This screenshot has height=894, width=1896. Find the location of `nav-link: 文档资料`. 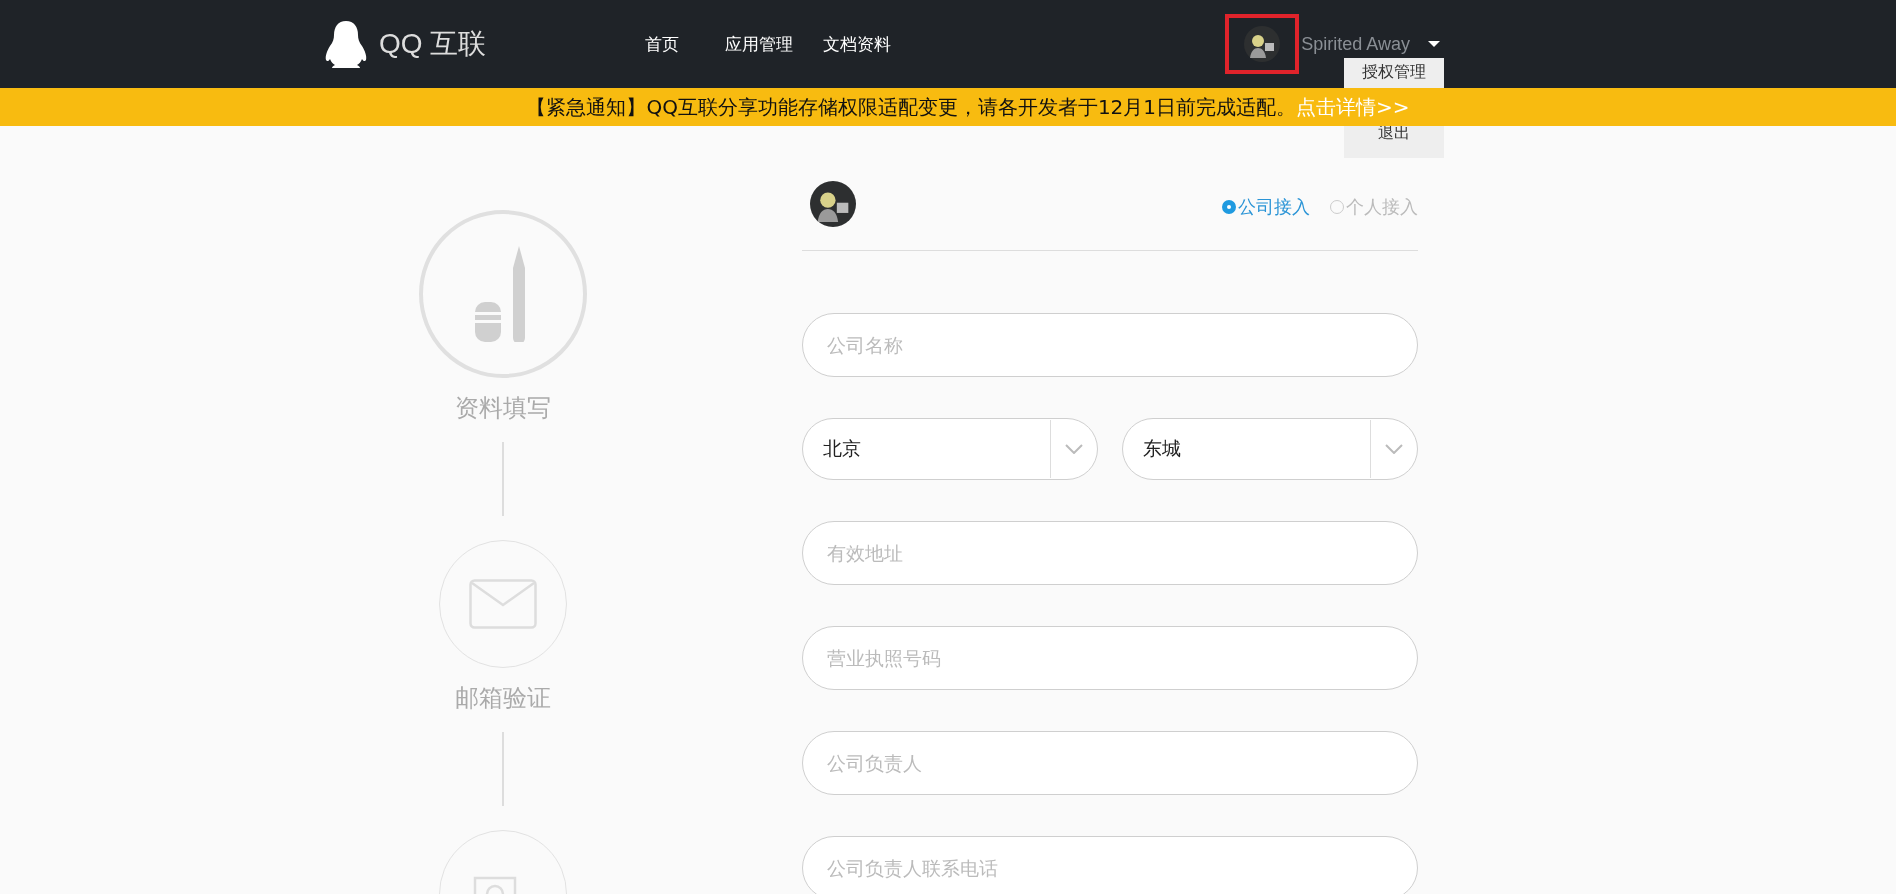

nav-link: 文档资料 is located at coordinates (857, 44).